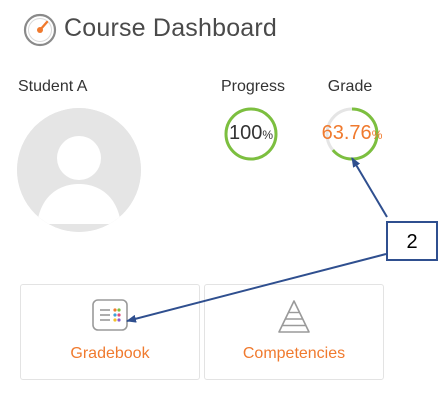 The width and height of the screenshot is (442, 393). Describe the element at coordinates (245, 133) in the screenshot. I see `progress-number: 100` at that location.